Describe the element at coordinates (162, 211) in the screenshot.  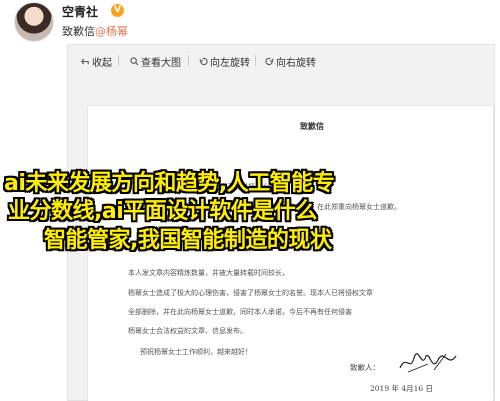
I see `overlay-caption-line-2: 业分数线,ai平面设计软件是什么` at that location.